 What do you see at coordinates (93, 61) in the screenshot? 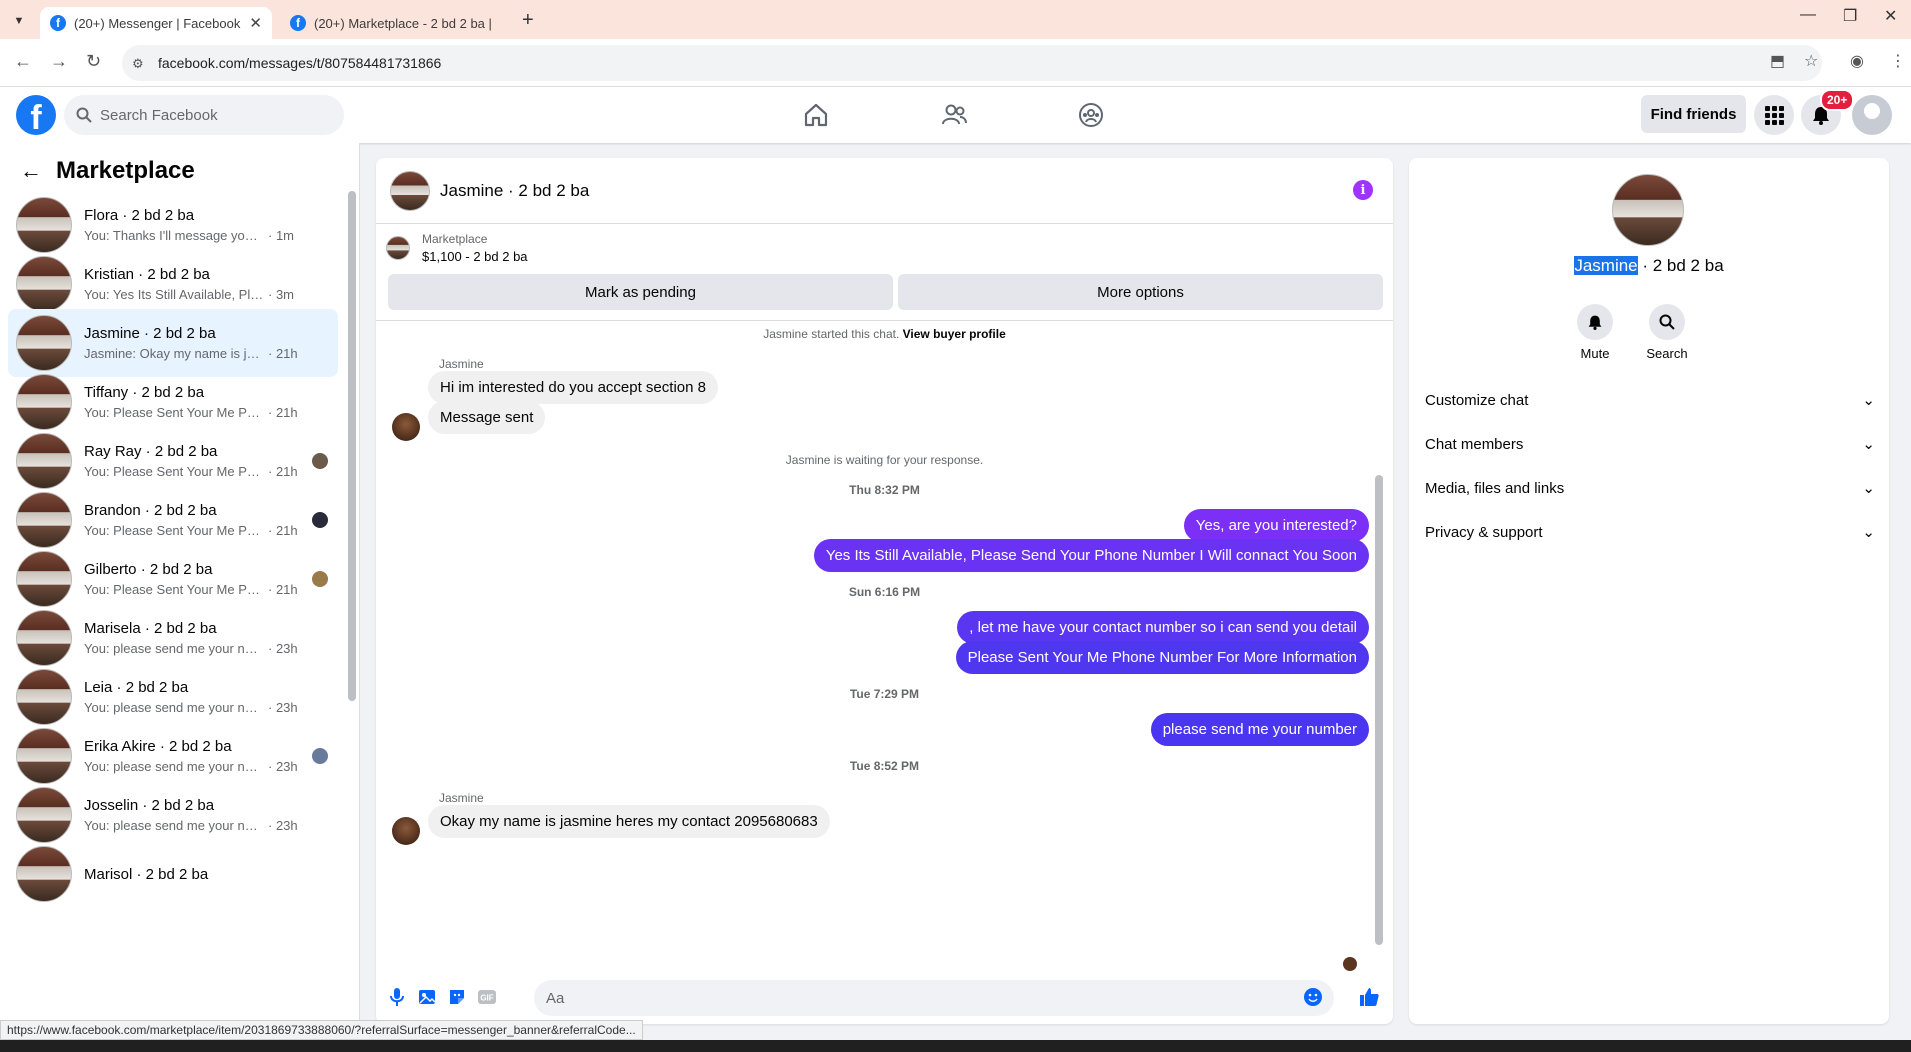
I see `reload-icon: ↻` at bounding box center [93, 61].